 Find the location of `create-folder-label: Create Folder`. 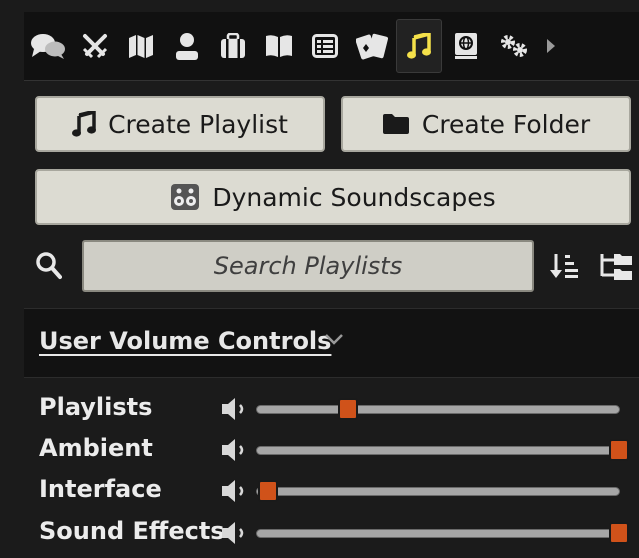

create-folder-label: Create Folder is located at coordinates (506, 124).